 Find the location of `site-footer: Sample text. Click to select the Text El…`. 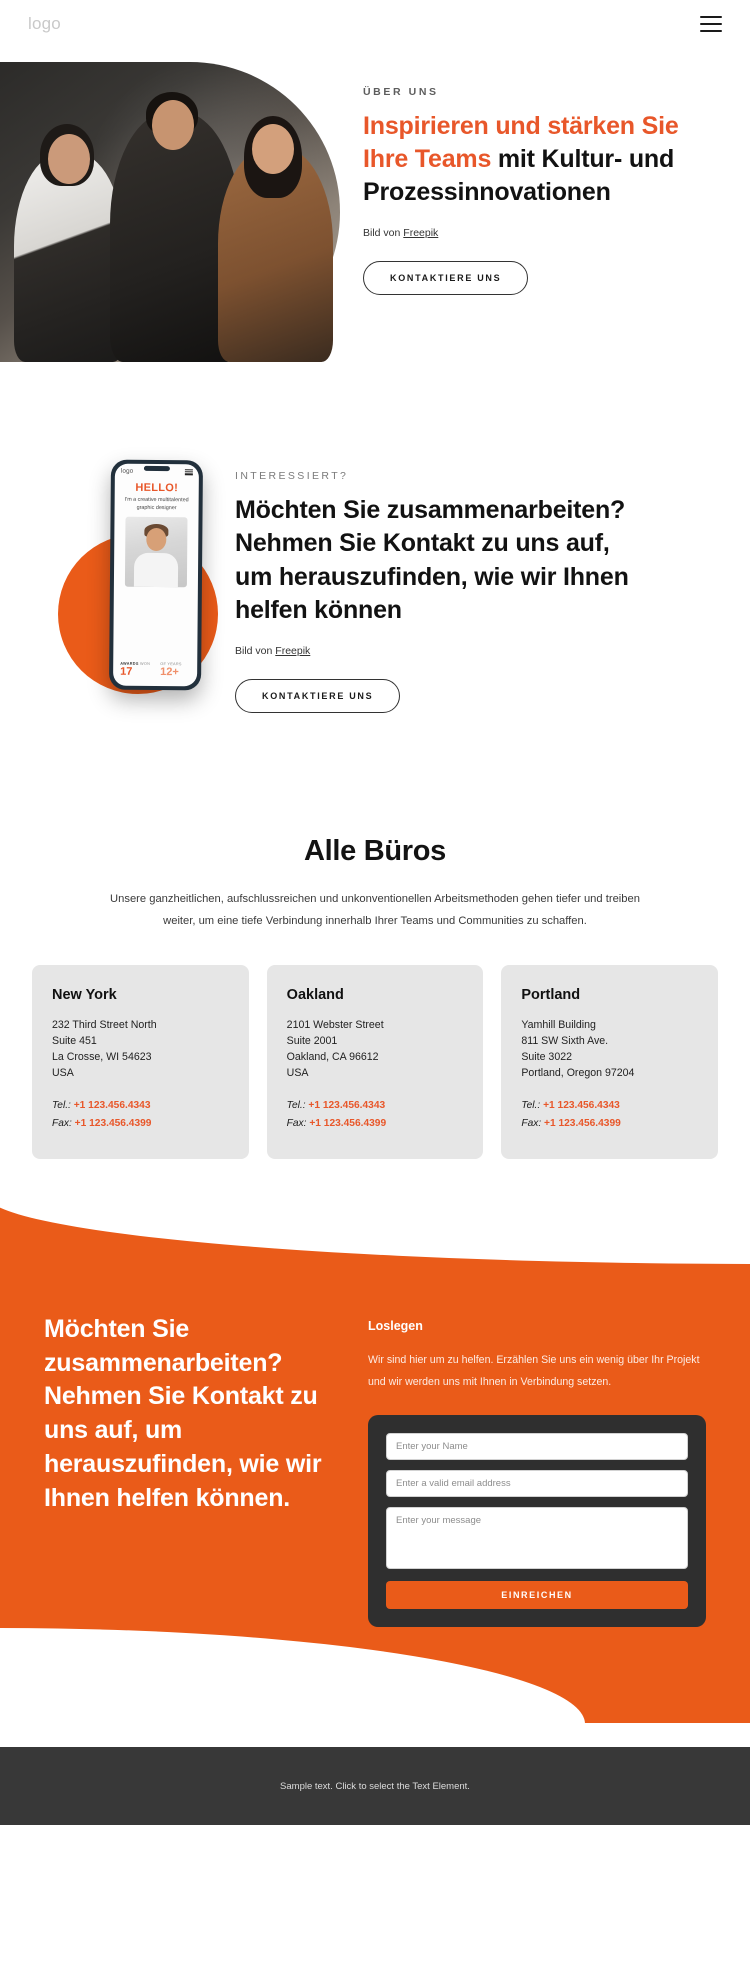

site-footer: Sample text. Click to select the Text El… is located at coordinates (375, 1786).